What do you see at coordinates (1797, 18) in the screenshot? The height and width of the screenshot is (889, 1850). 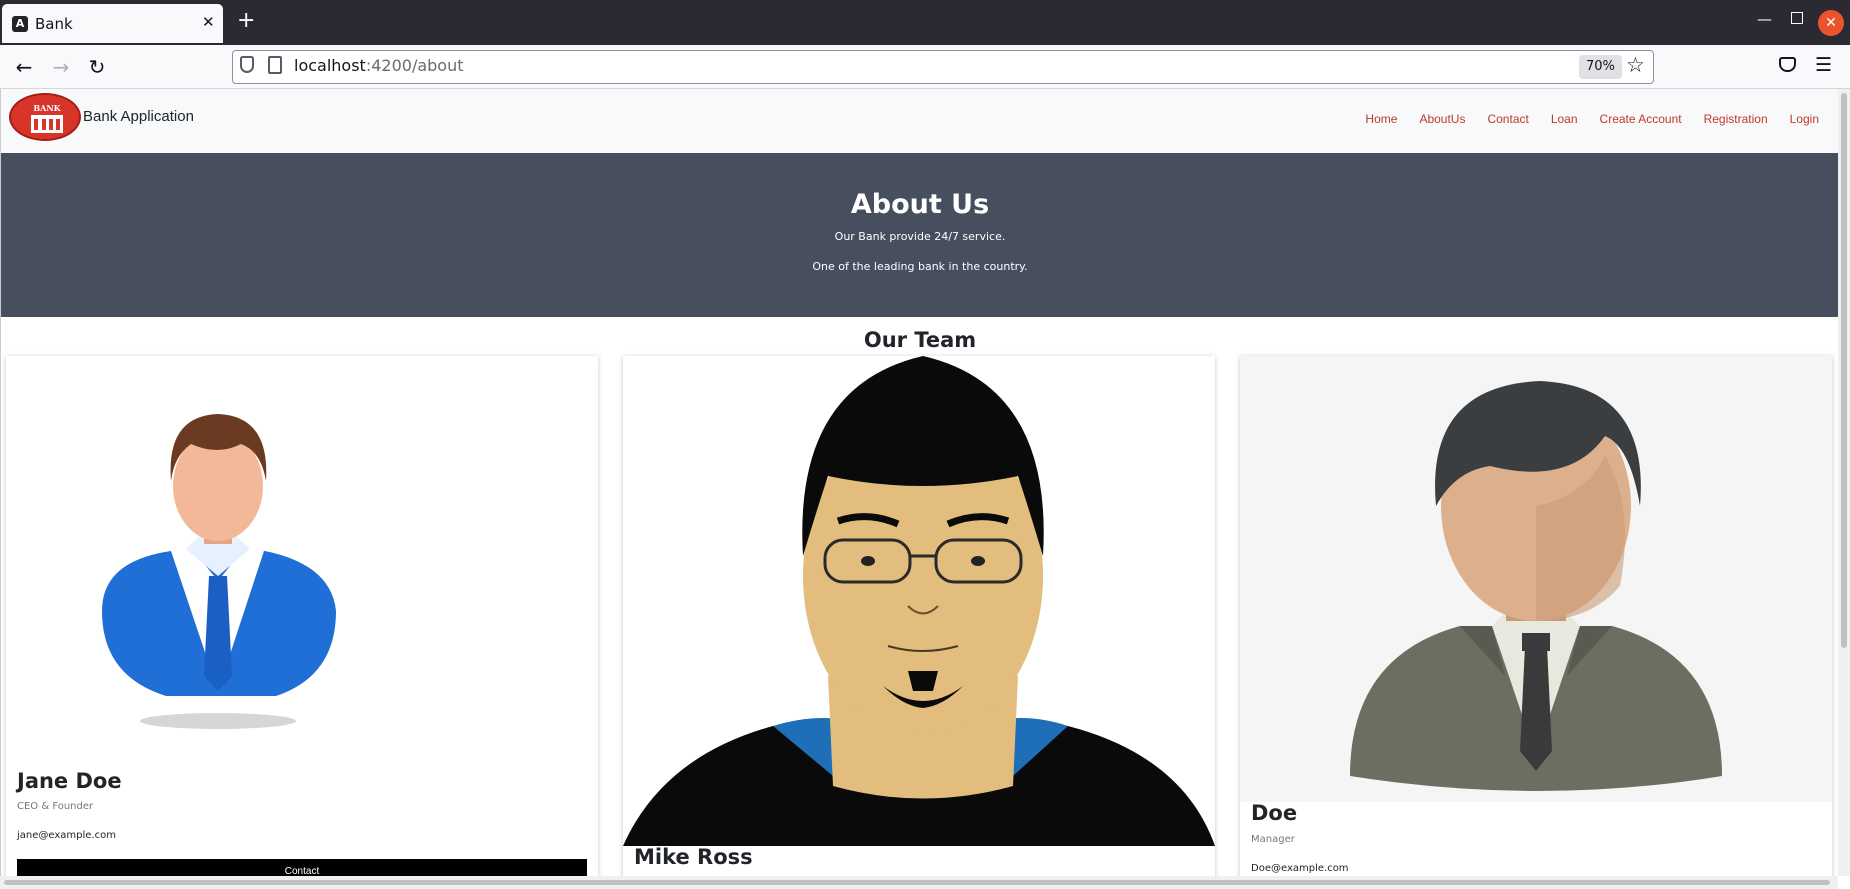 I see `maximize-icon` at bounding box center [1797, 18].